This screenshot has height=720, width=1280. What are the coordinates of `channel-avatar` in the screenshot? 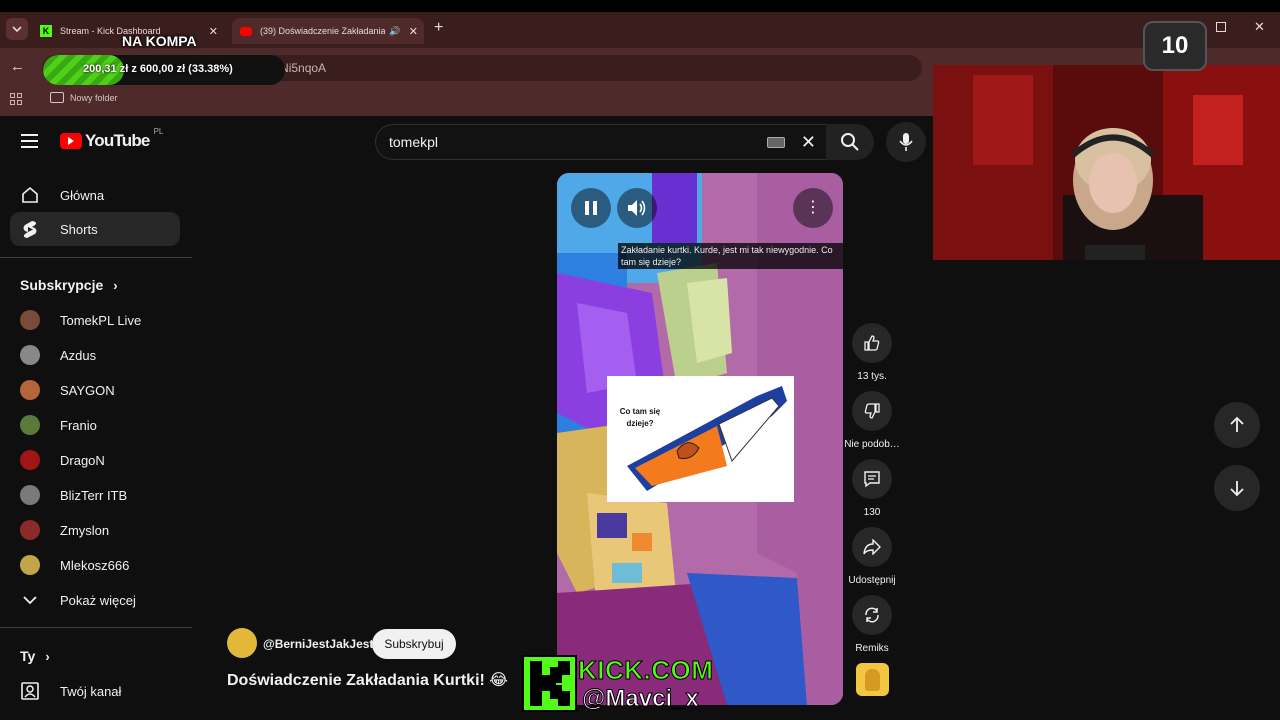 It's located at (242, 643).